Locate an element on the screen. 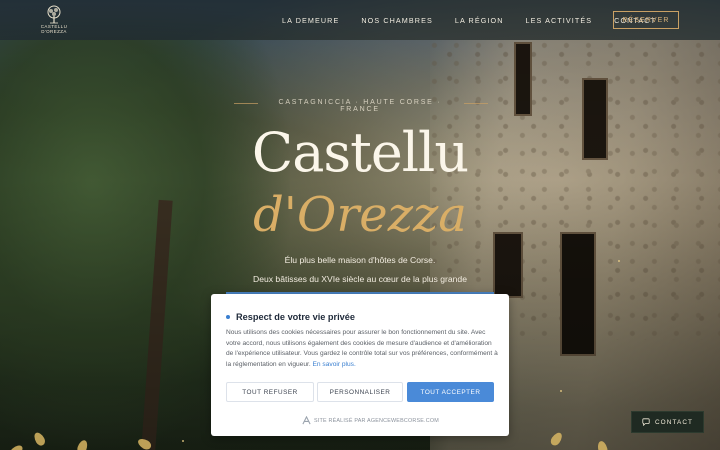 This screenshot has width=720, height=450. hero-title-line1: Castellu is located at coordinates (360, 152).